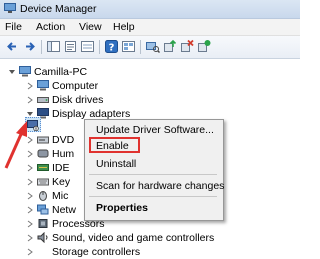  What do you see at coordinates (40, 126) in the screenshot?
I see `tree-item-disabled-adapter` at bounding box center [40, 126].